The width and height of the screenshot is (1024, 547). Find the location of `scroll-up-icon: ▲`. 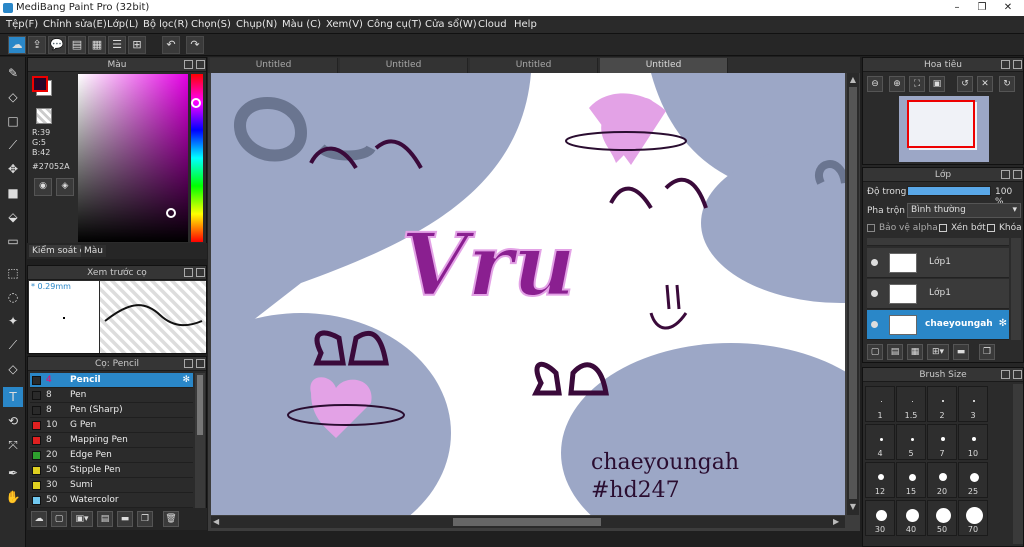

scroll-up-icon: ▲ is located at coordinates (853, 80).